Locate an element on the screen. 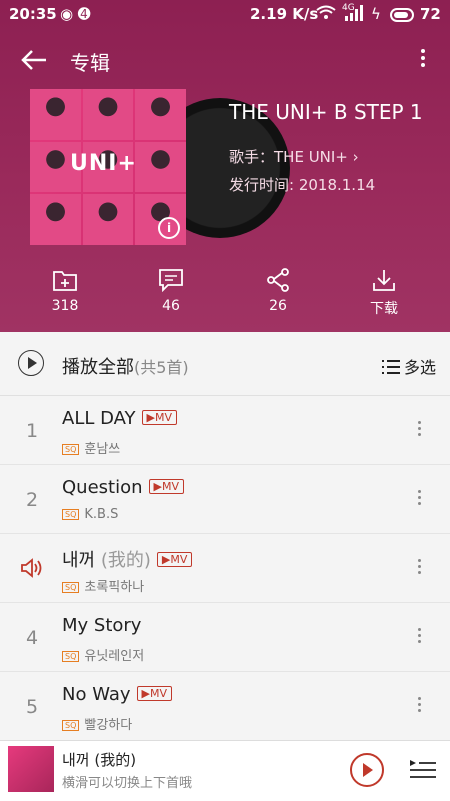 This screenshot has height=801, width=450. track-title: 내꺼 (我的) ▶MV is located at coordinates (127, 559).